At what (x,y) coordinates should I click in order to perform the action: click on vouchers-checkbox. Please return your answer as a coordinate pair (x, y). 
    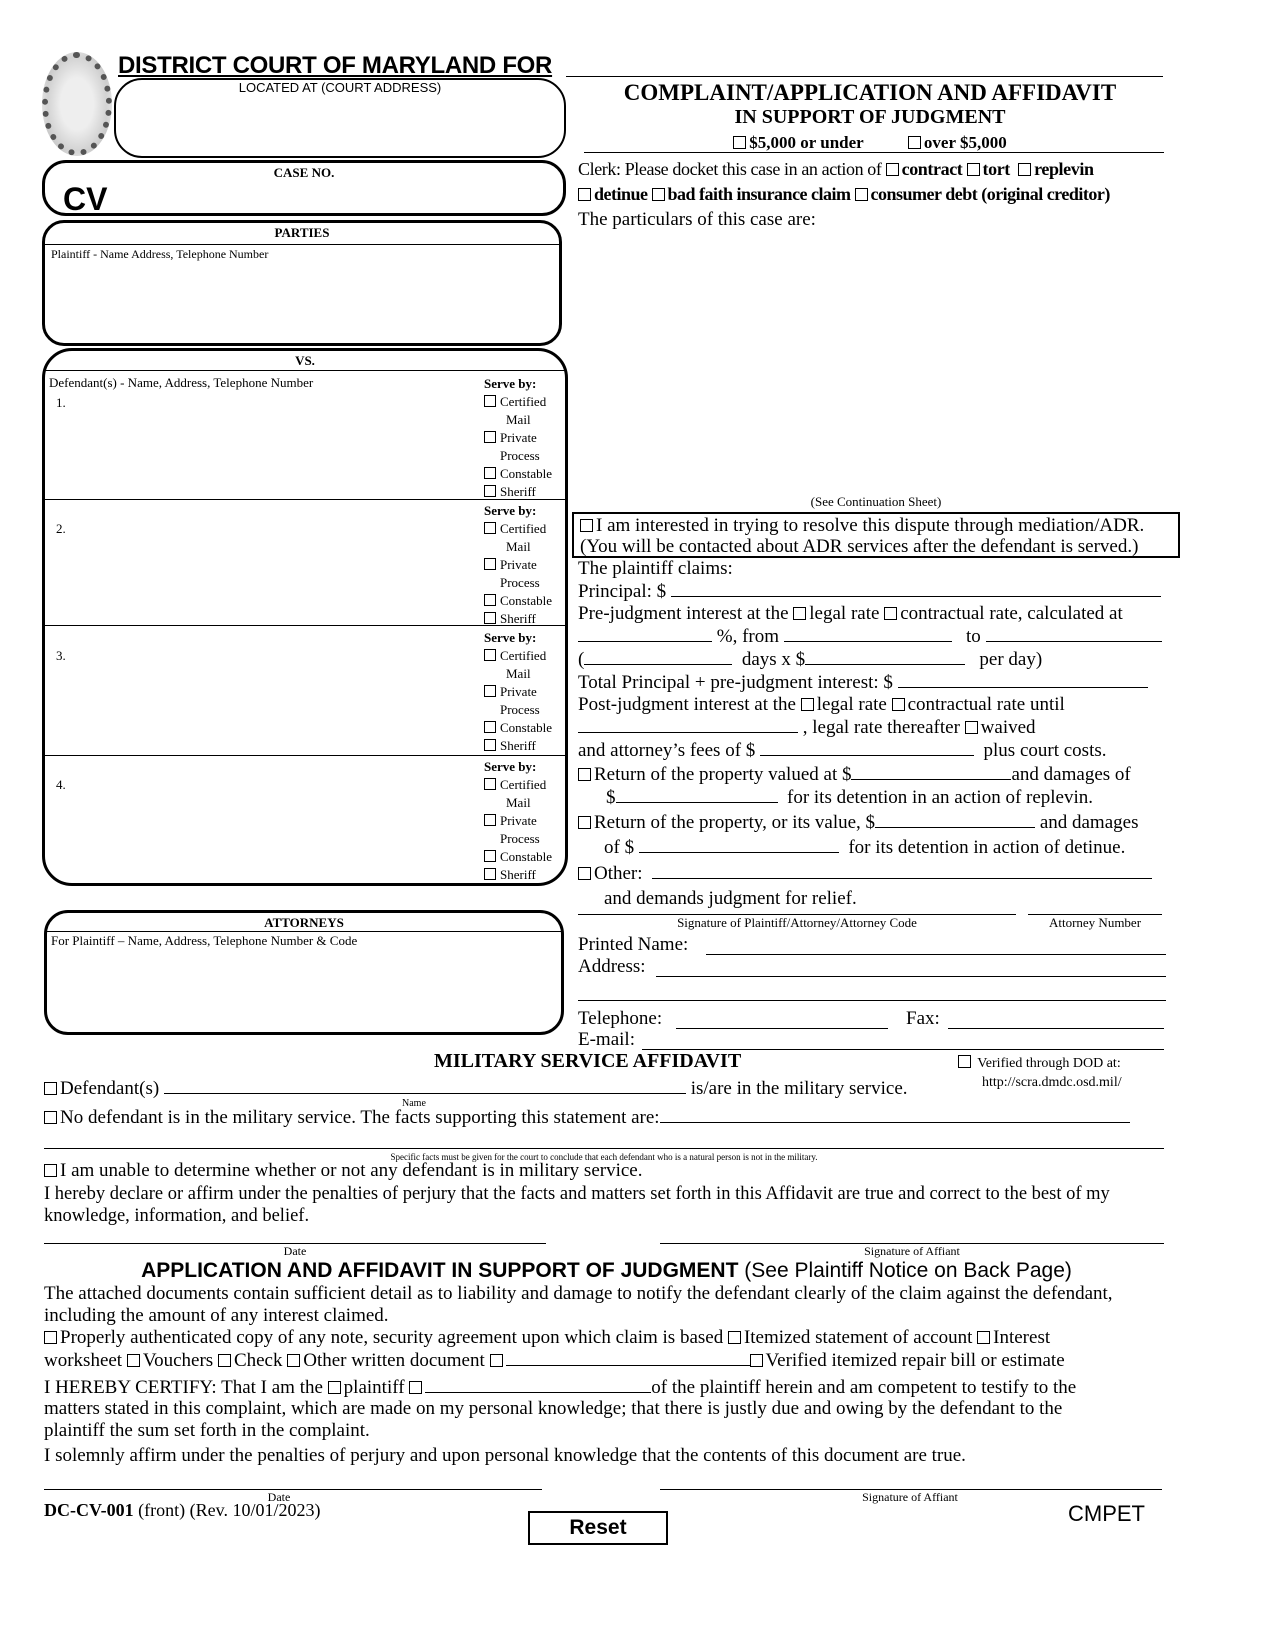
    Looking at the image, I should click on (133, 1360).